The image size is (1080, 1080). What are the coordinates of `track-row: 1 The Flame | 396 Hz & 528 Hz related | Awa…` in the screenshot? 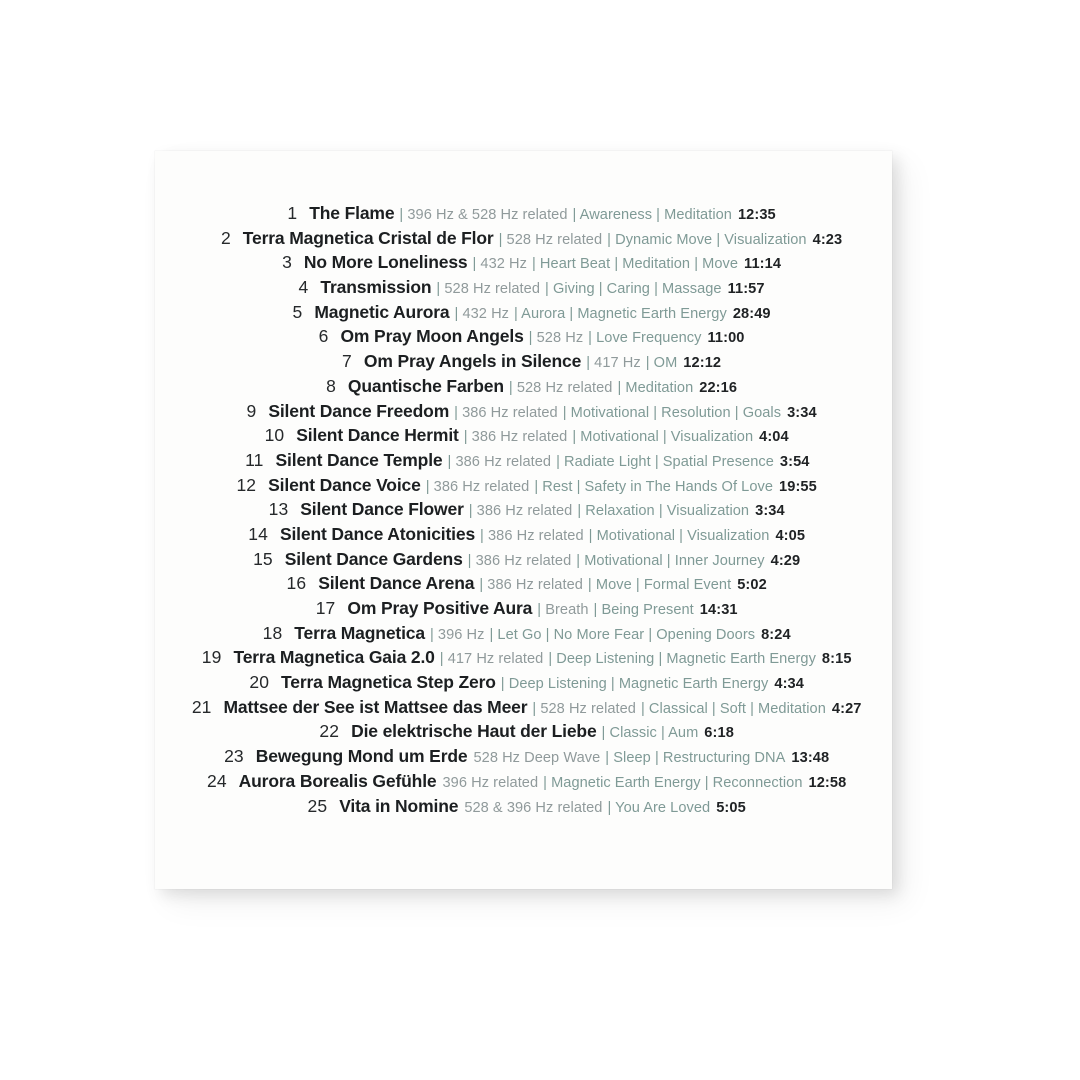 It's located at (523, 213).